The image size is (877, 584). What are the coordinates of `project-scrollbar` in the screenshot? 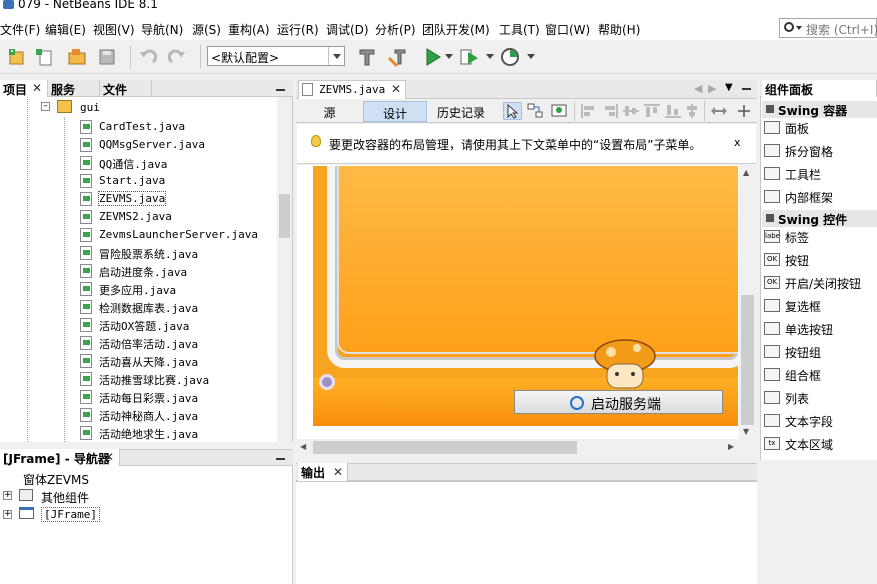 It's located at (284, 269).